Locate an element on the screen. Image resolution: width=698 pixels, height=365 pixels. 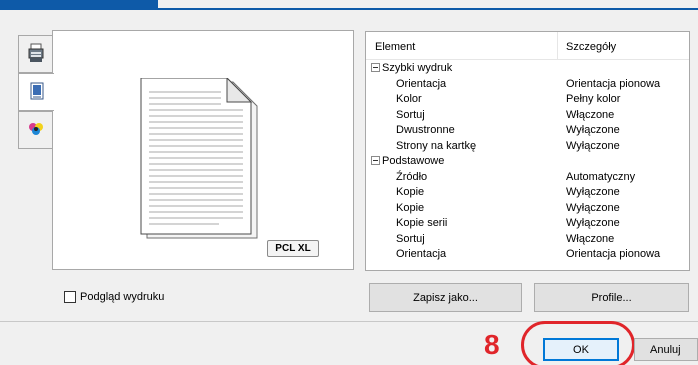
list-group-row: Podstawowe is located at coordinates (527, 162).